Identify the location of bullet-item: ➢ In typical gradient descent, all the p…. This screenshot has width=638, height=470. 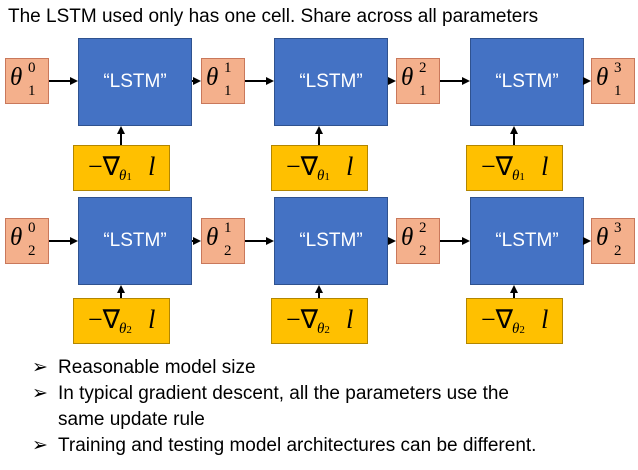
(284, 407).